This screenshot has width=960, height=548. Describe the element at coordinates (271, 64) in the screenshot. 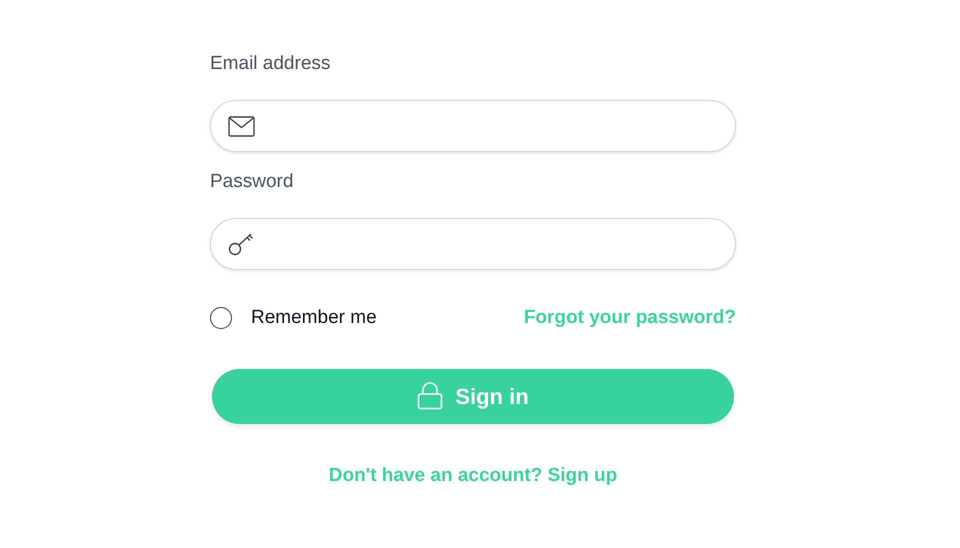

I see `field-label: Email address` at that location.